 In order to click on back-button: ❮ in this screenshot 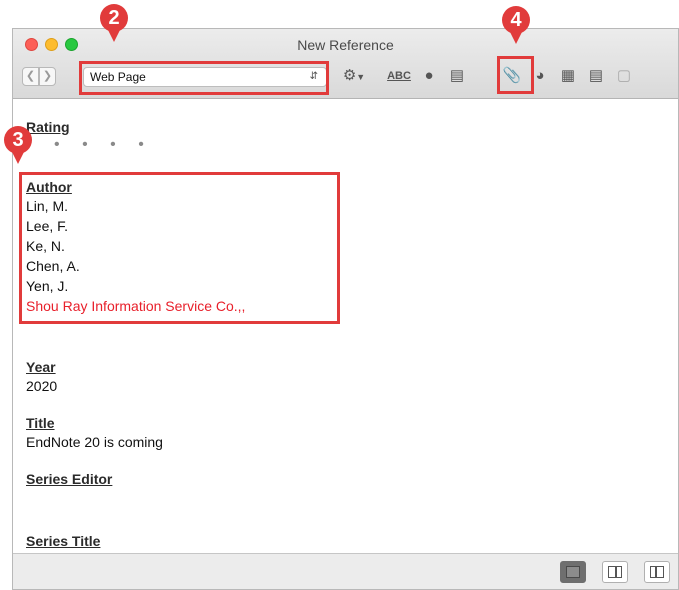, I will do `click(30, 76)`.